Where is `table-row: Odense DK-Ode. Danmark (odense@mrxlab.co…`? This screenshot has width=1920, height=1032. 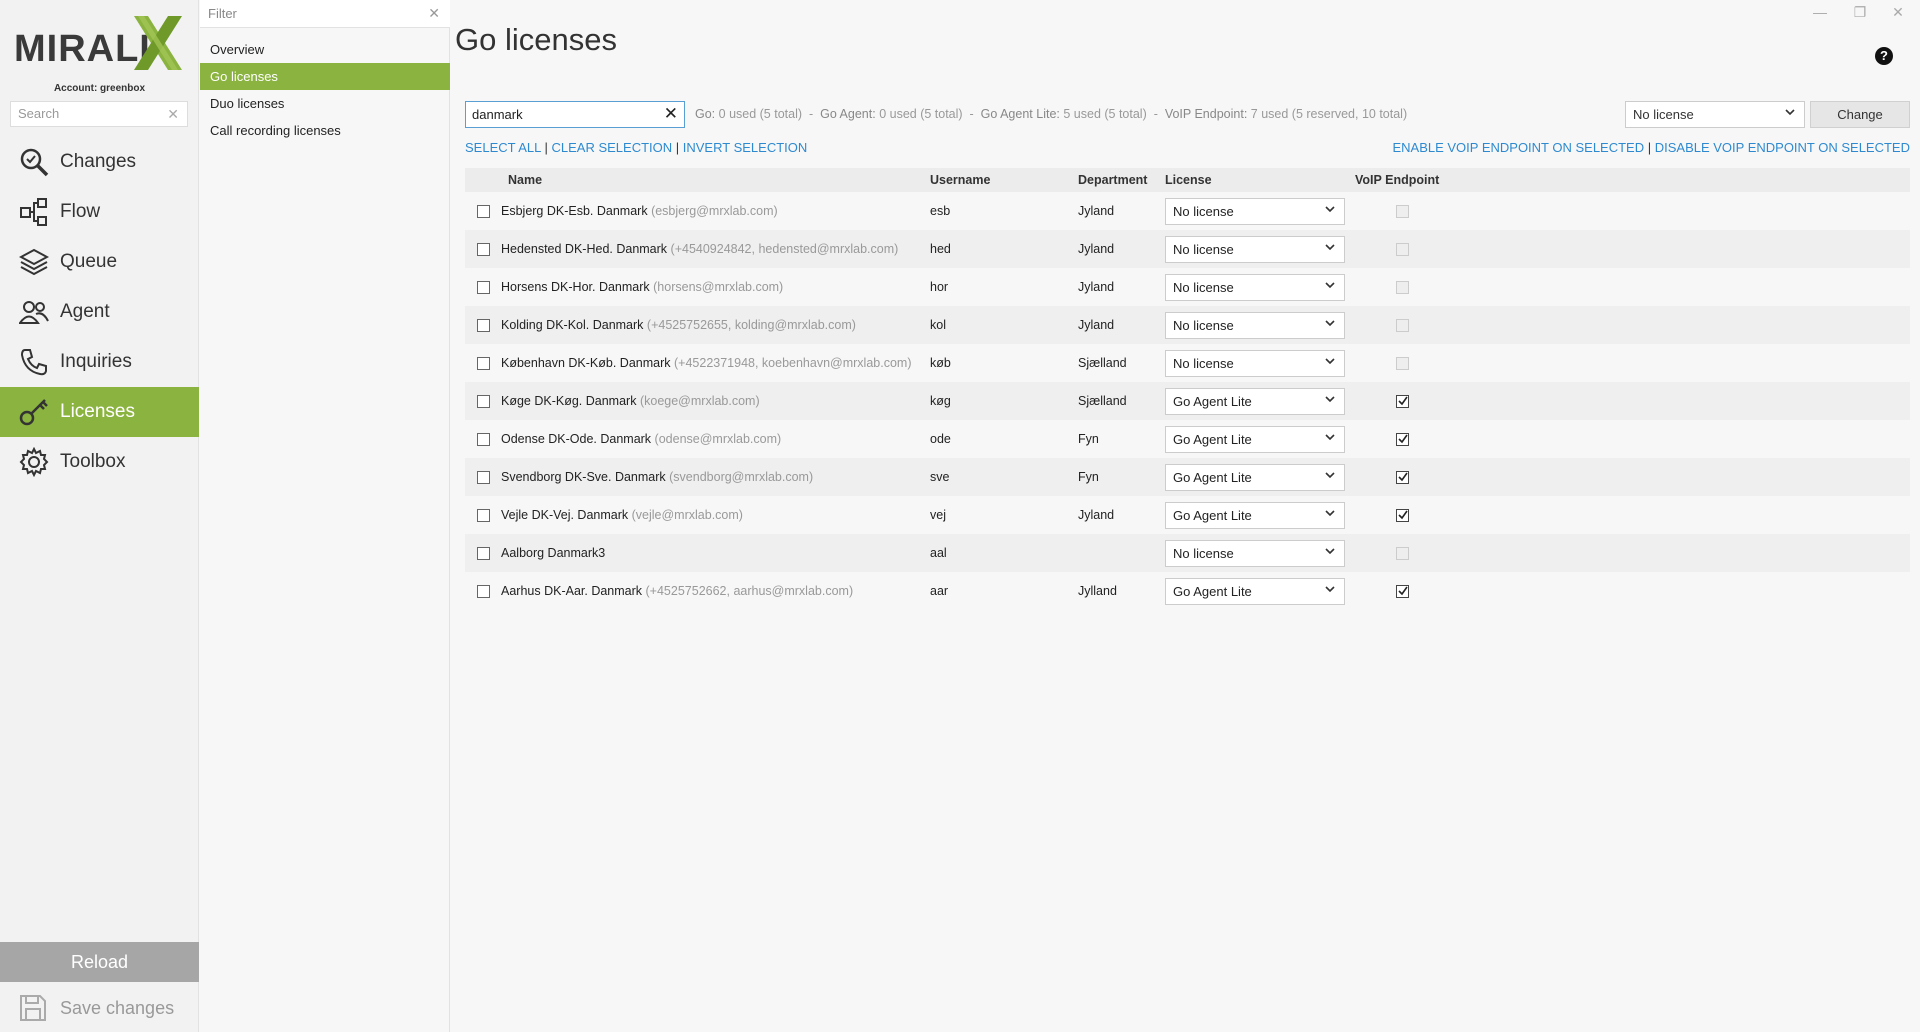 table-row: Odense DK-Ode. Danmark (odense@mrxlab.co… is located at coordinates (1187, 439).